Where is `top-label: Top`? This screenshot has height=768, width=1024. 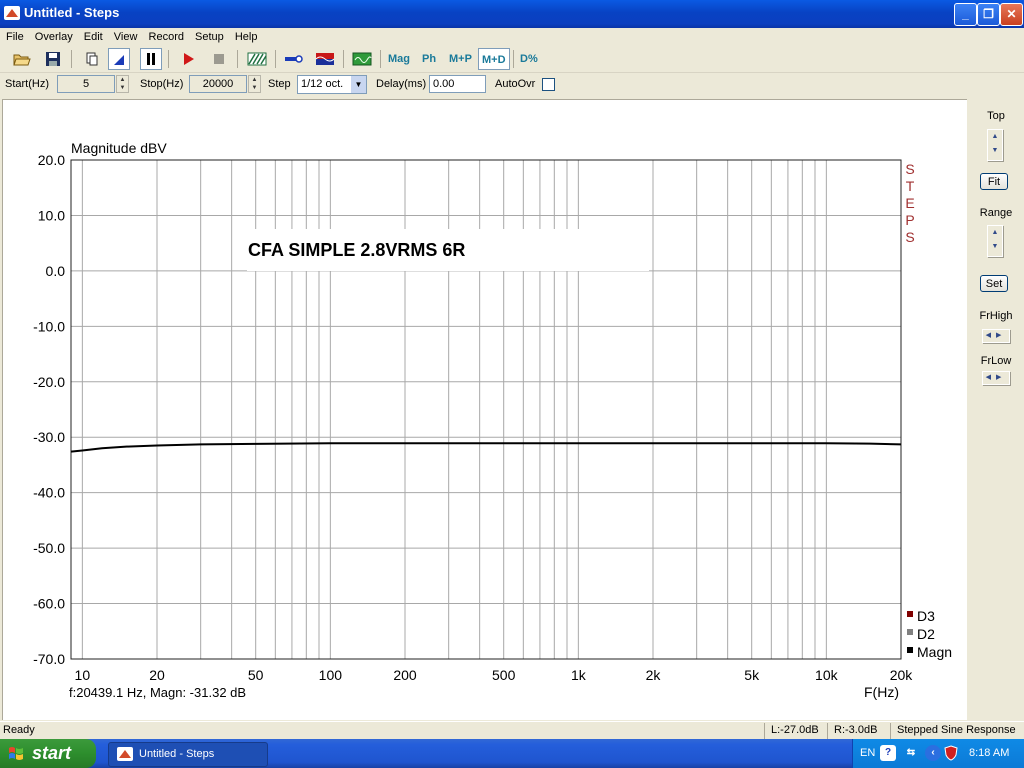
top-label: Top is located at coordinates (996, 116).